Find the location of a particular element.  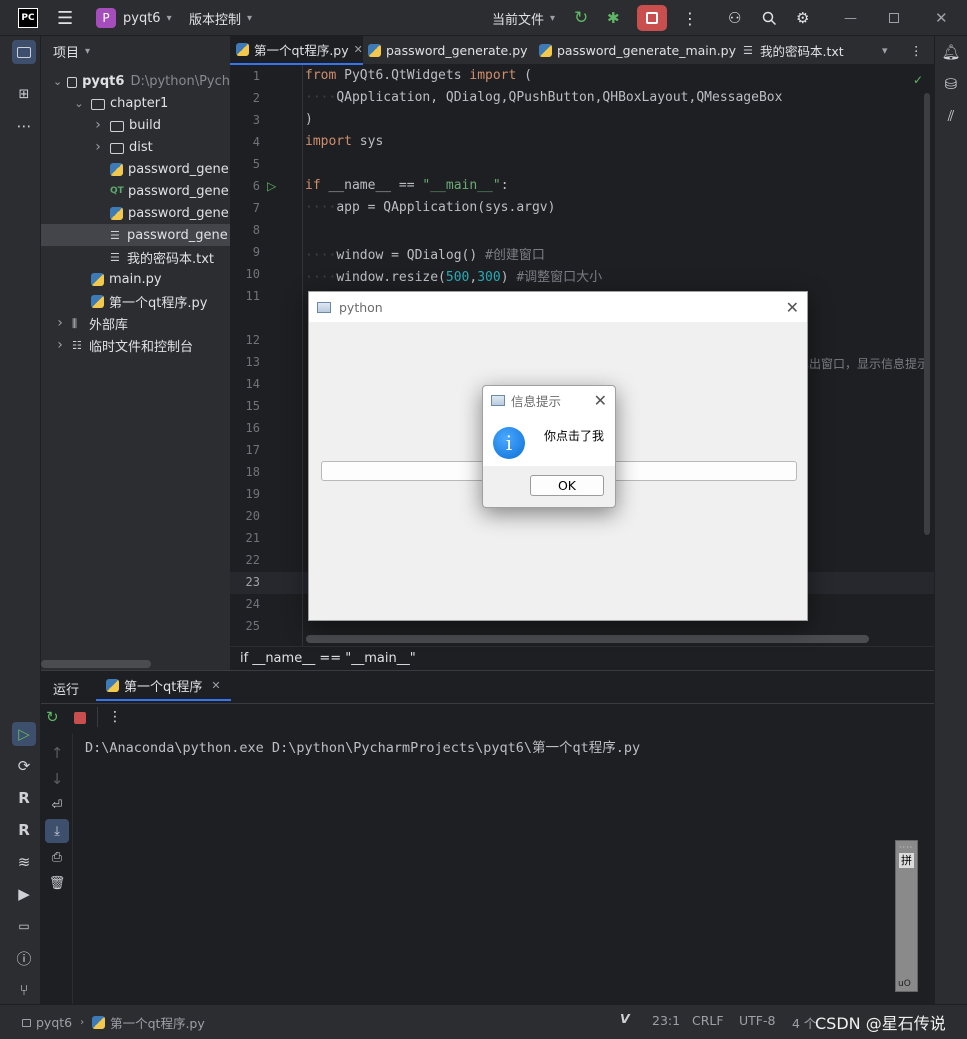

status-file: 第一个qt程序.py is located at coordinates (157, 1023).